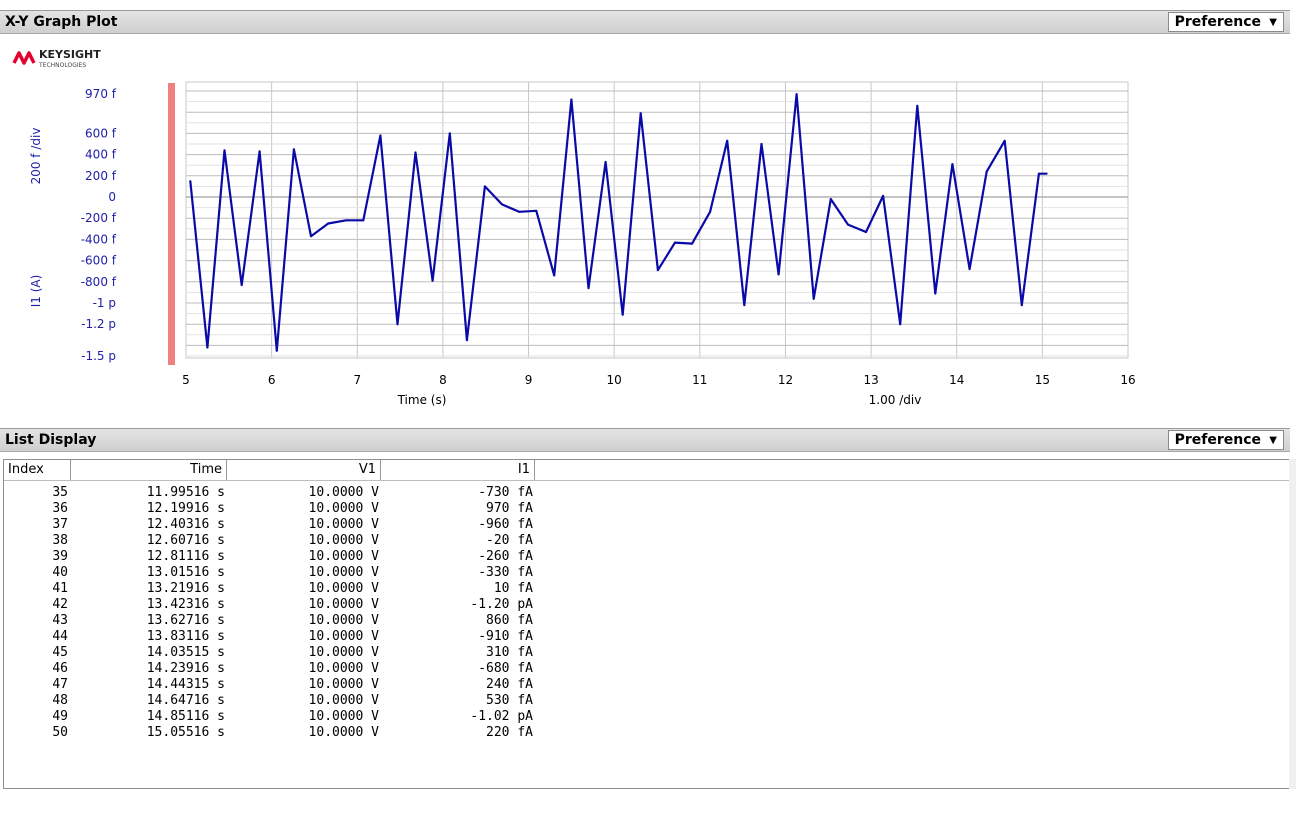 This screenshot has width=1296, height=817. Describe the element at coordinates (646, 701) in the screenshot. I see `table-row: 48 14.64716 s 10.0000 V 530 fA` at that location.